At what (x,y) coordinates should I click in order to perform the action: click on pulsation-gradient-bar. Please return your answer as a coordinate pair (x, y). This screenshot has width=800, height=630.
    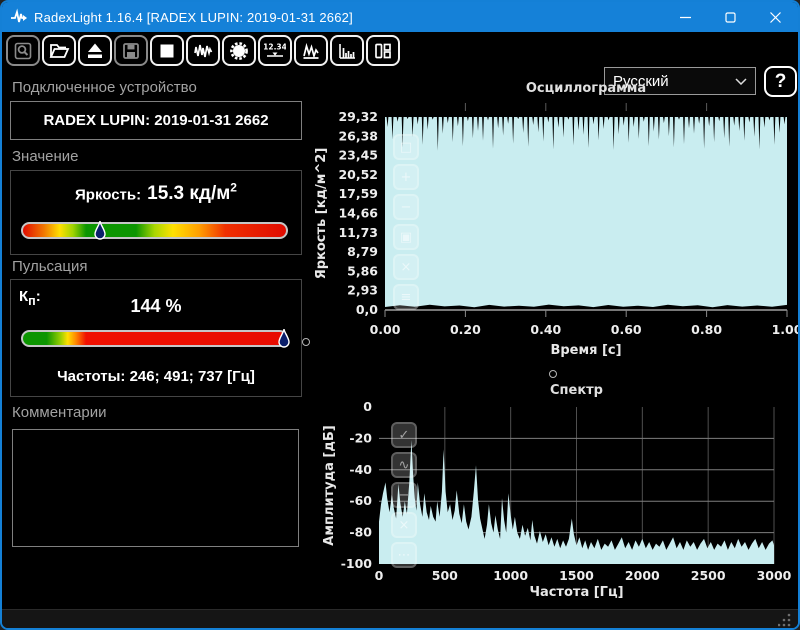
    Looking at the image, I should click on (154, 338).